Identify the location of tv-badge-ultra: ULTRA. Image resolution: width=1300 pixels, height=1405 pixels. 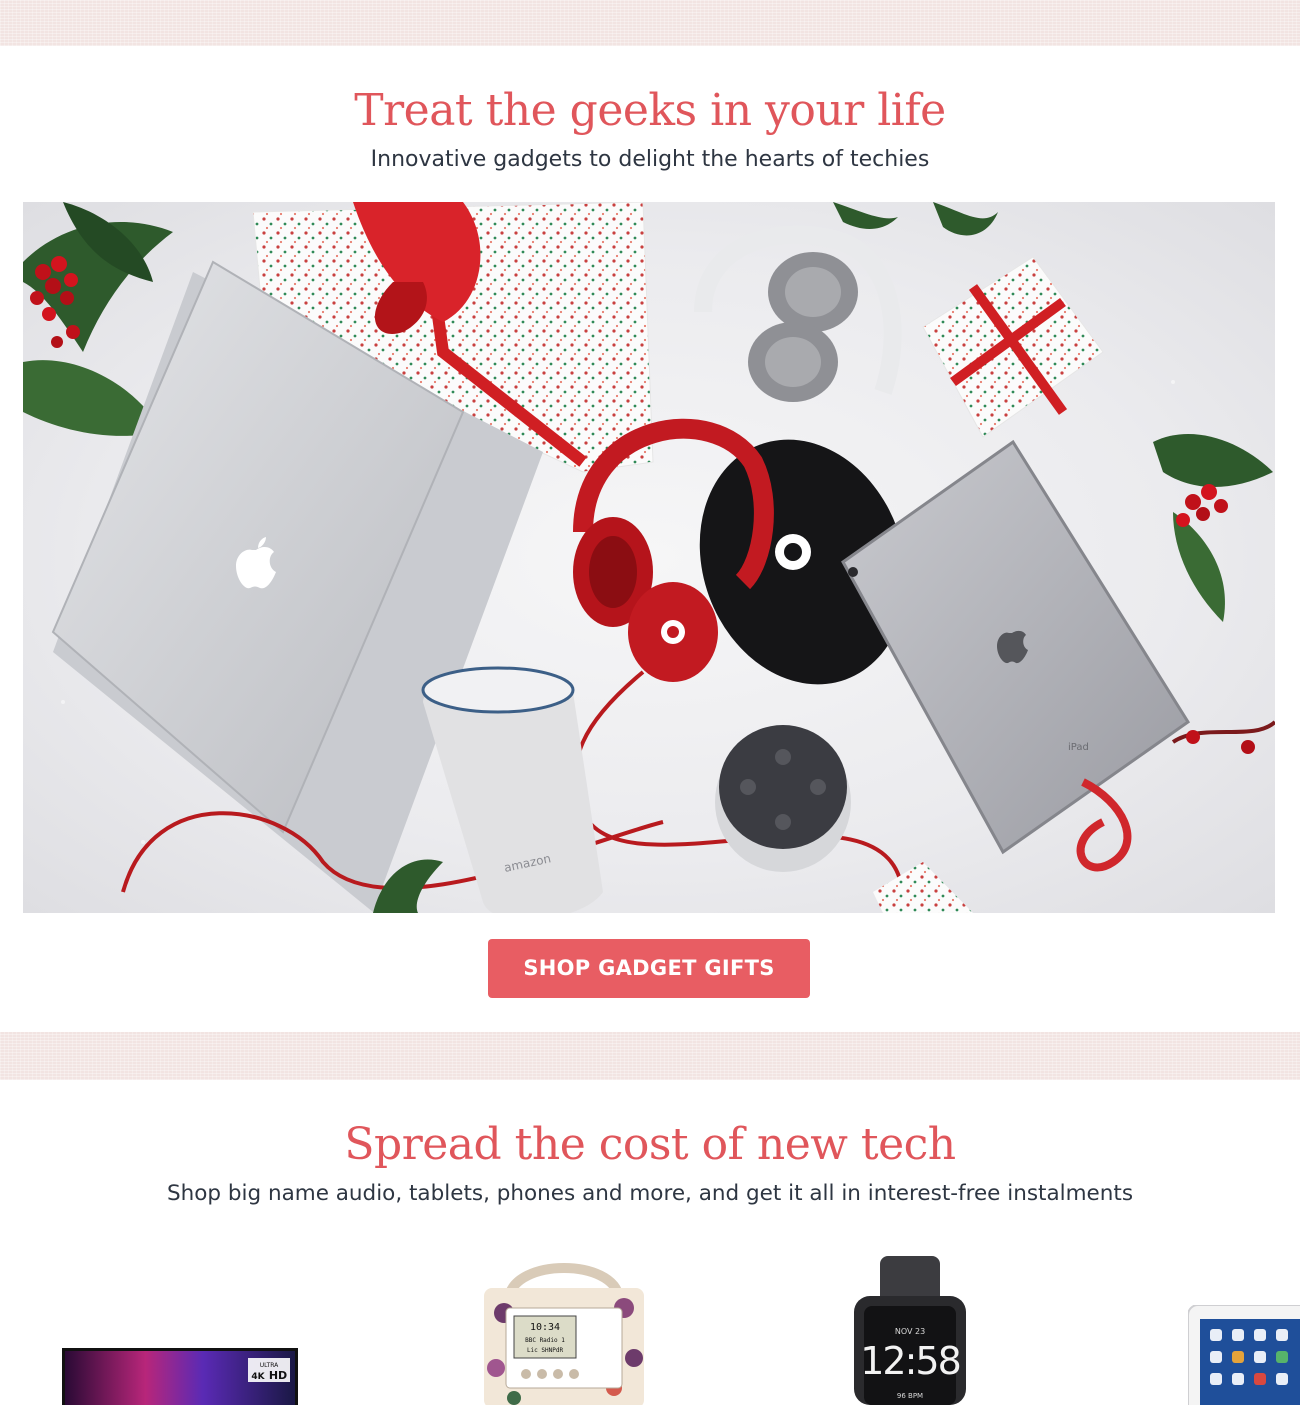
(269, 1365).